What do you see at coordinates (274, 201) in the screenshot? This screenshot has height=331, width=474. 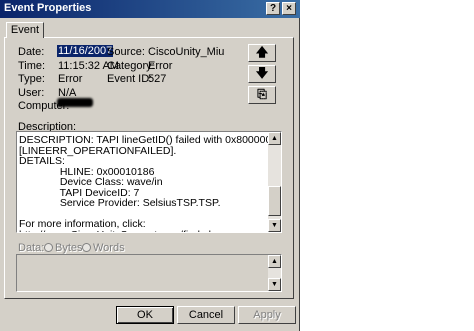 I see `scroll-thumb` at bounding box center [274, 201].